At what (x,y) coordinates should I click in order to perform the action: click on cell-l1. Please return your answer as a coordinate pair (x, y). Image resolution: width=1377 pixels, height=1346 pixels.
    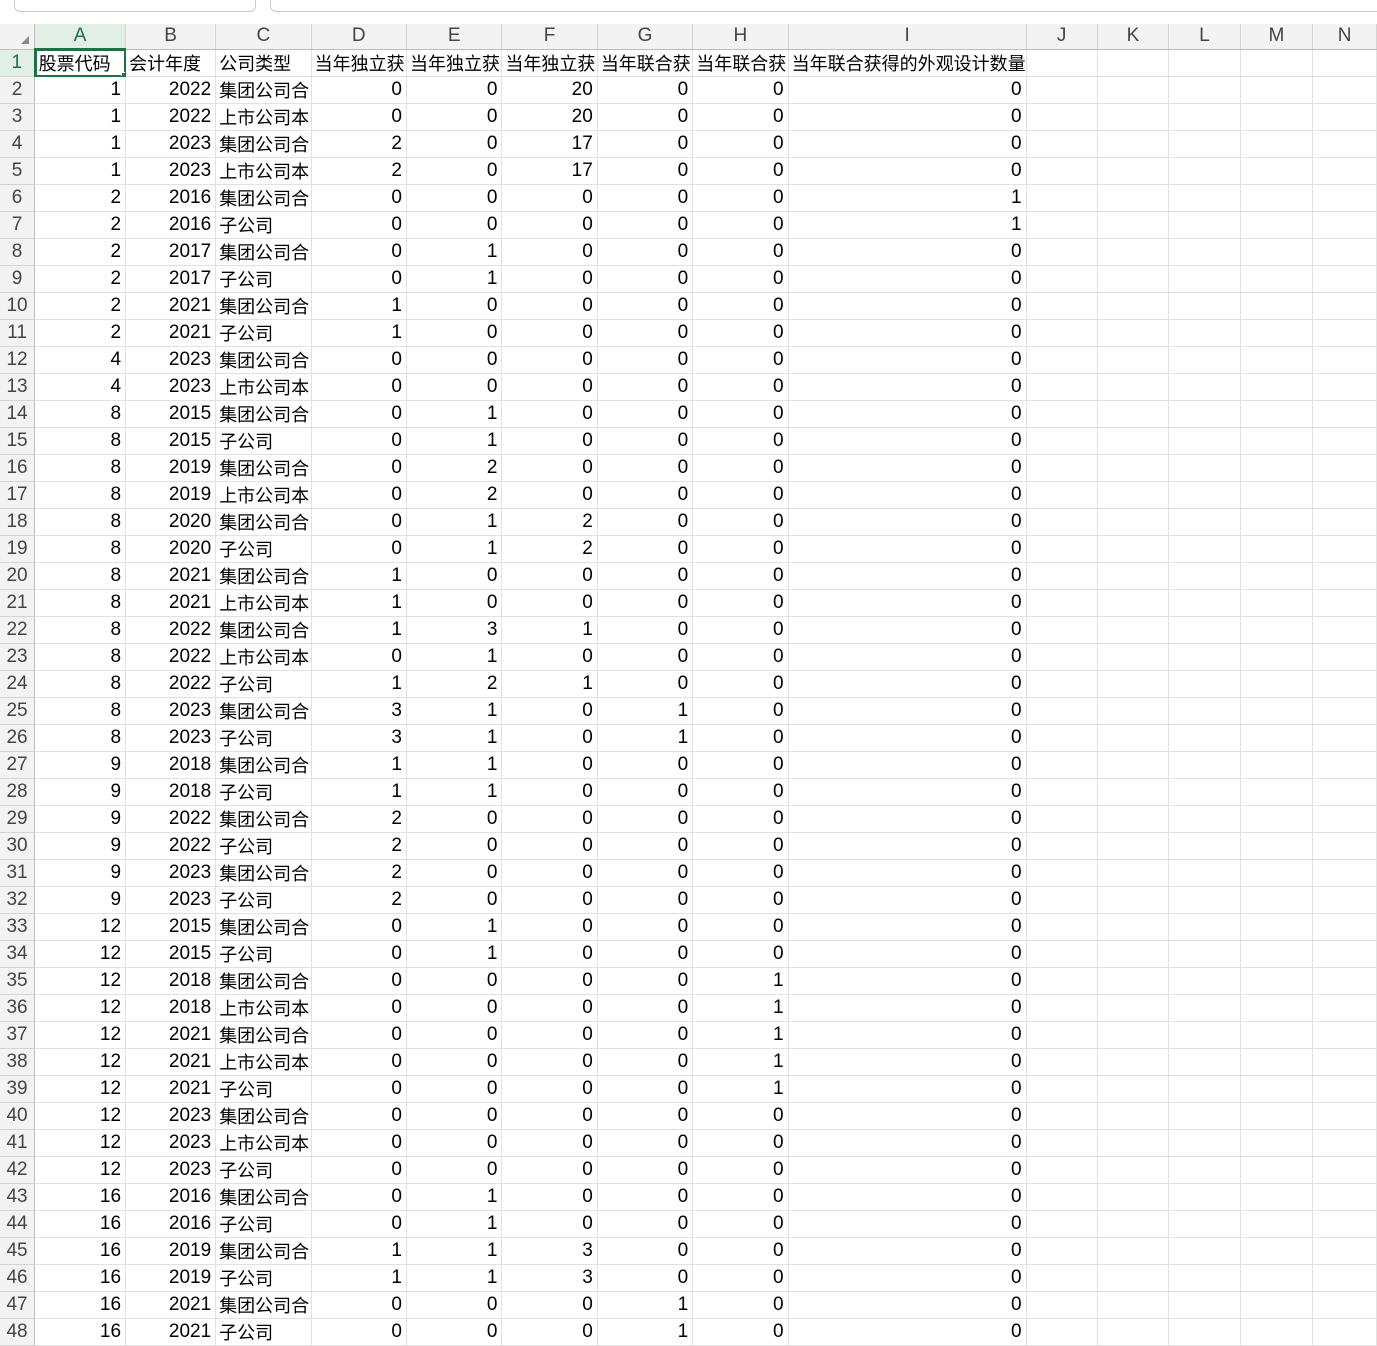
    Looking at the image, I should click on (1204, 63).